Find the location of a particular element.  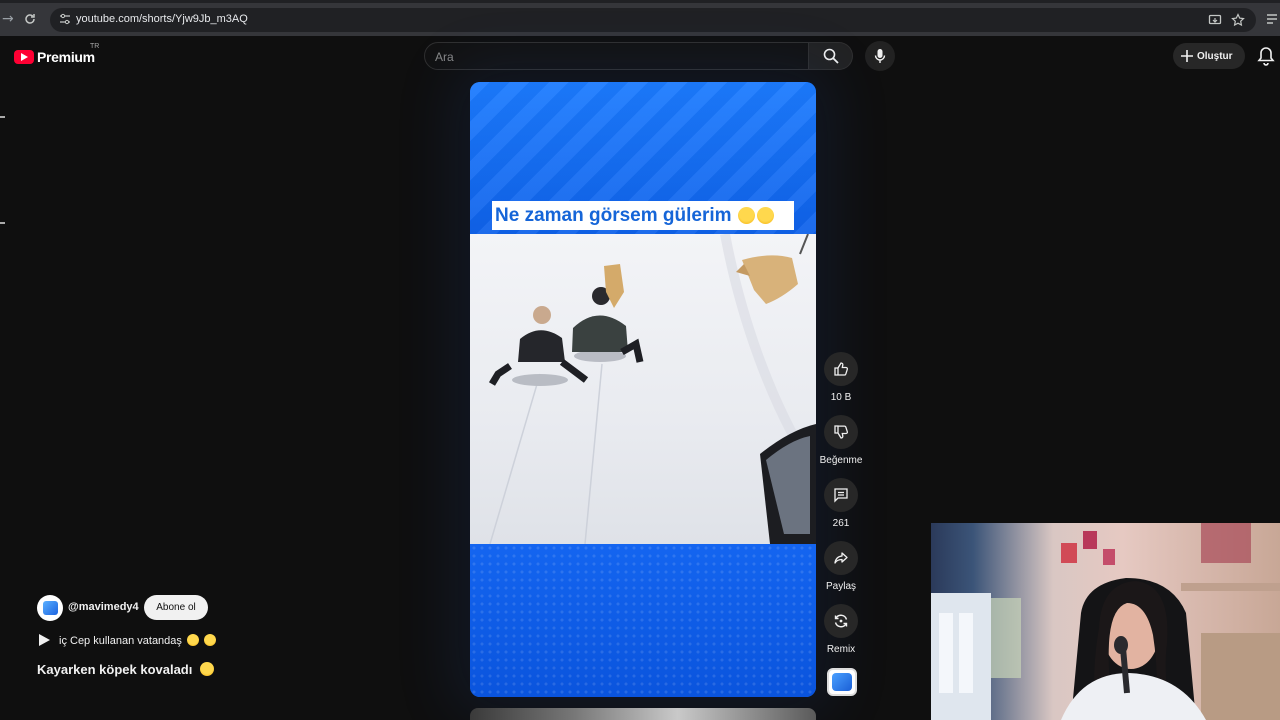

share-label: Paylaş is located at coordinates (840, 586).